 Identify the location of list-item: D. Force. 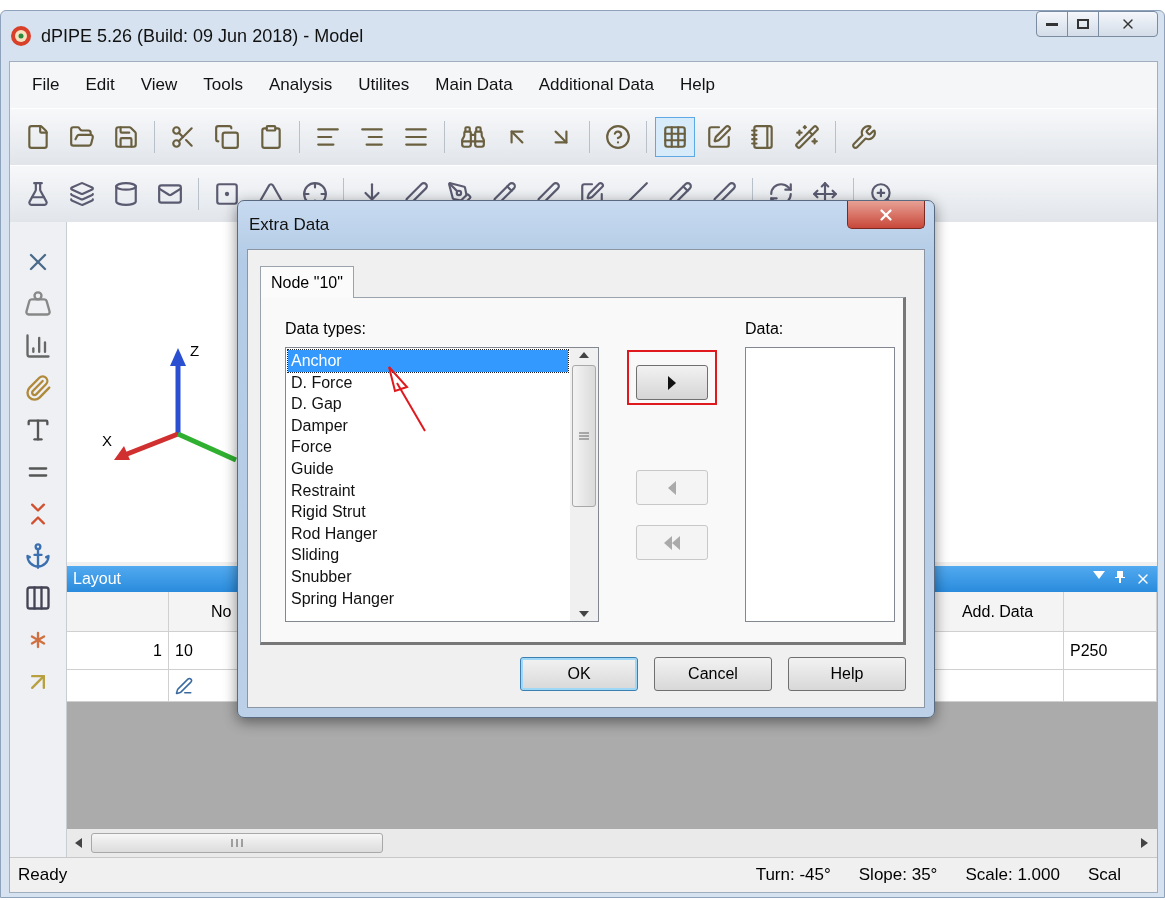
(428, 382).